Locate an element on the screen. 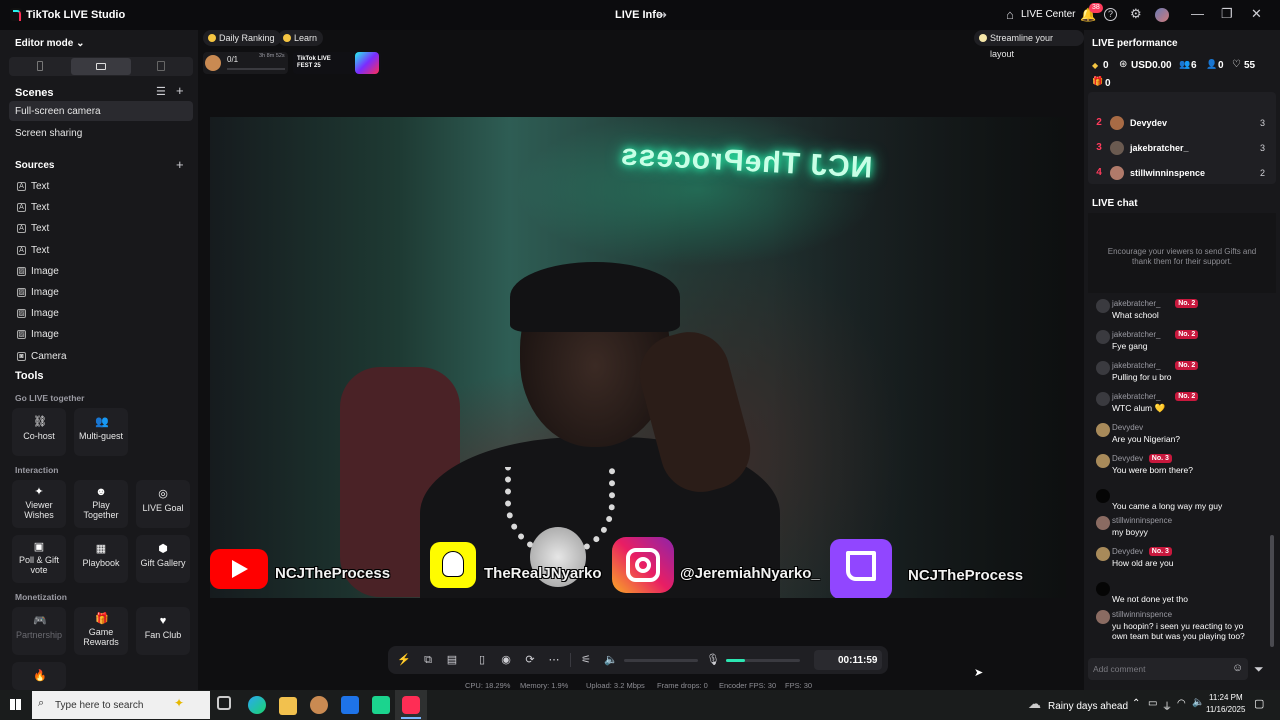 This screenshot has width=1280, height=720. tiktok-taskbar-button is located at coordinates (411, 705).